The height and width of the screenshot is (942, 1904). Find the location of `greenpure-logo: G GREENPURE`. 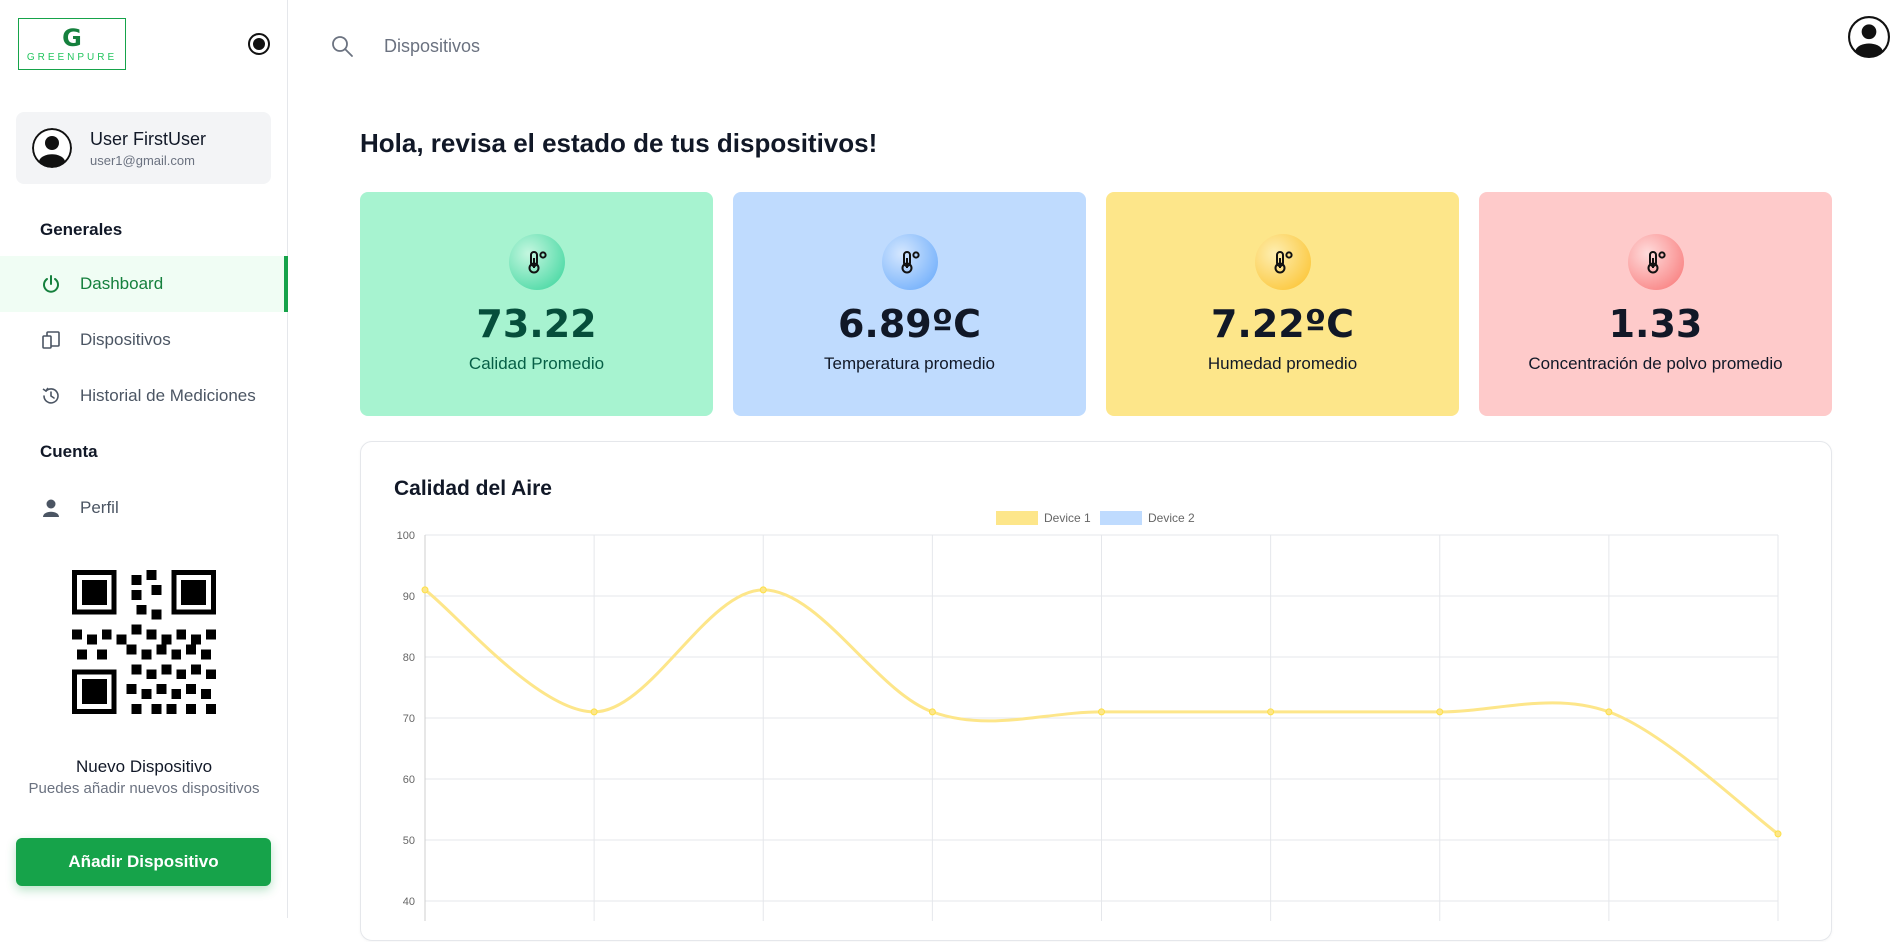

greenpure-logo: G GREENPURE is located at coordinates (72, 44).